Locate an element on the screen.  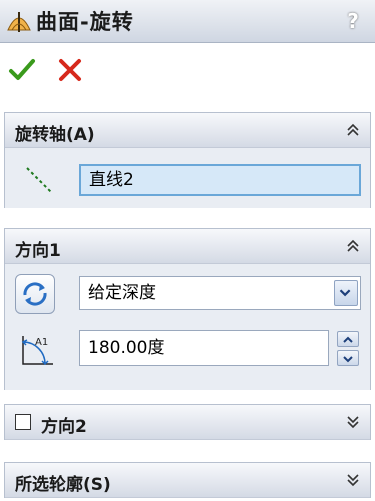
axis-selection-field: 直线2 is located at coordinates (220, 180).